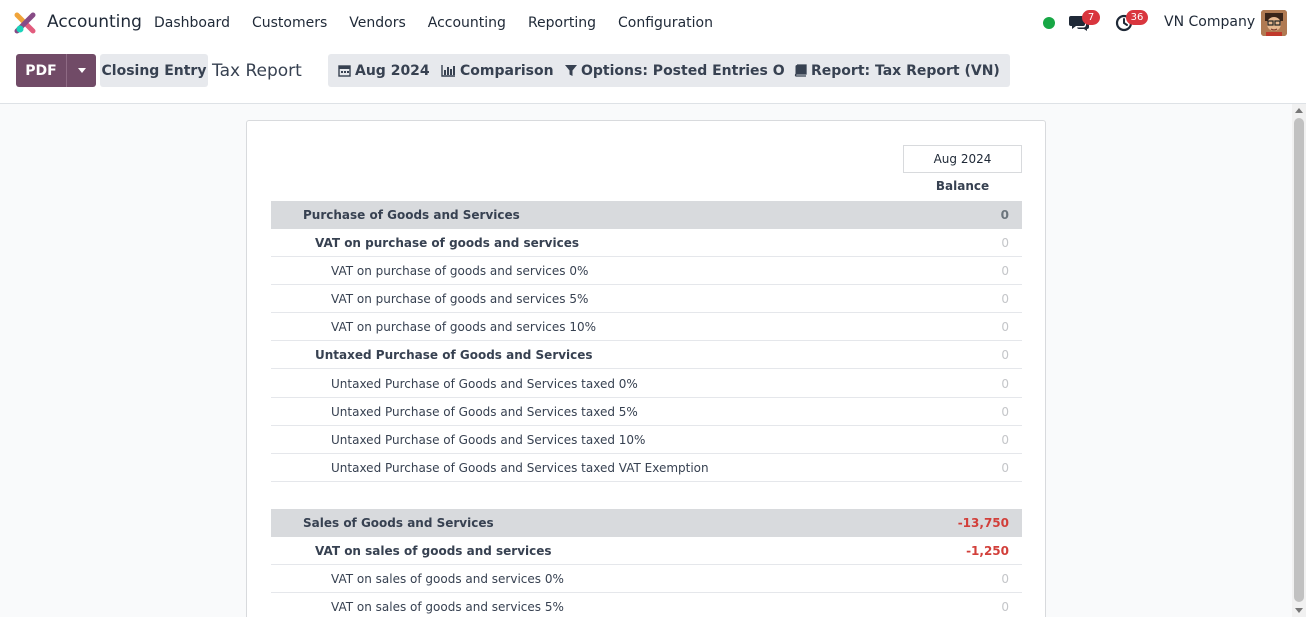 The height and width of the screenshot is (617, 1306). I want to click on report-group-row: VAT on sales of goods and services -1,250, so click(646, 551).